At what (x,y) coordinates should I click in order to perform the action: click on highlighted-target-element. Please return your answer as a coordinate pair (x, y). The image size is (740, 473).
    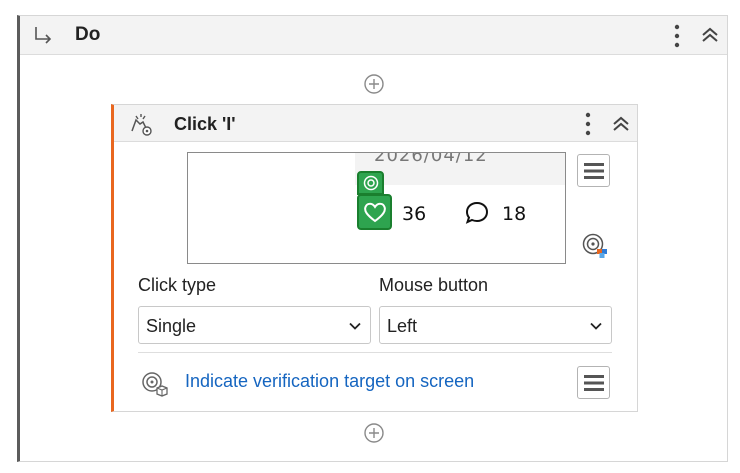
    Looking at the image, I should click on (374, 212).